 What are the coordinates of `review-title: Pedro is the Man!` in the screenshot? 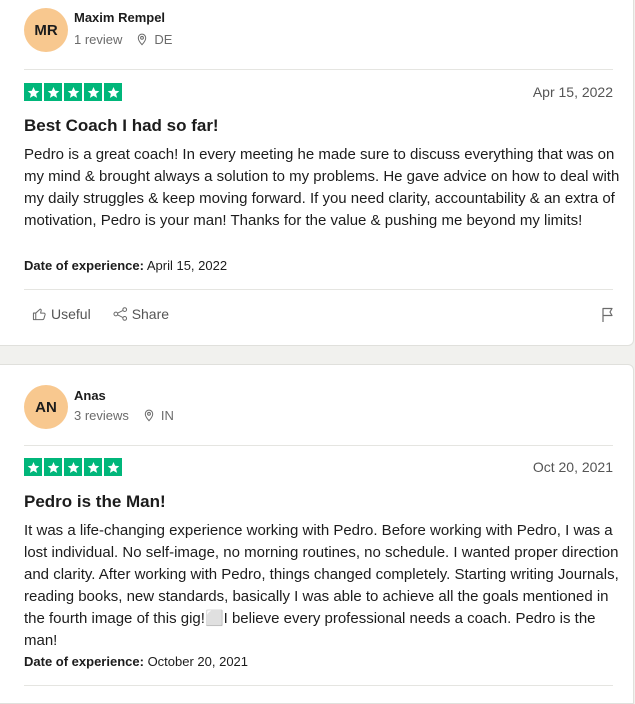 It's located at (95, 502).